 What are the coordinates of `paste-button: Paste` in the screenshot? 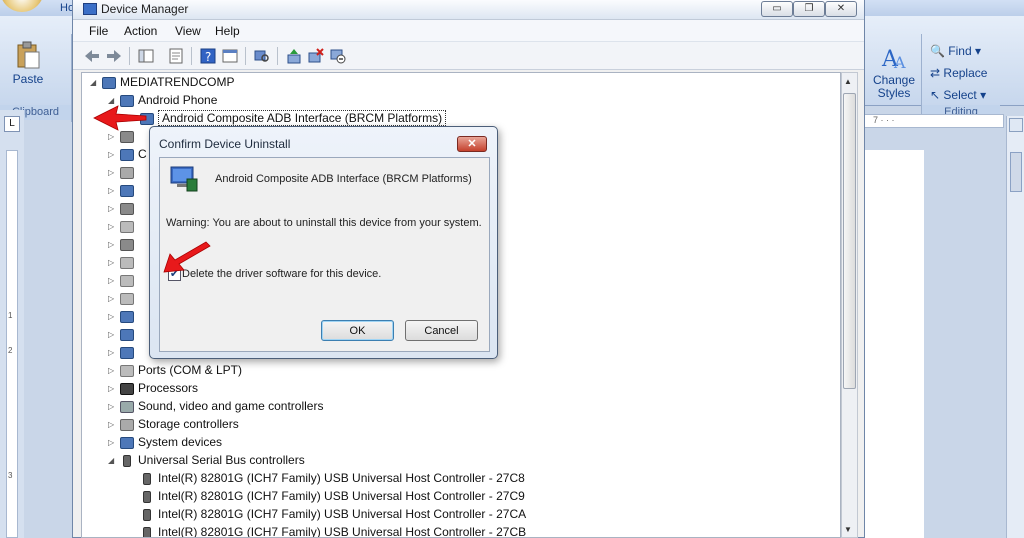 It's located at (28, 63).